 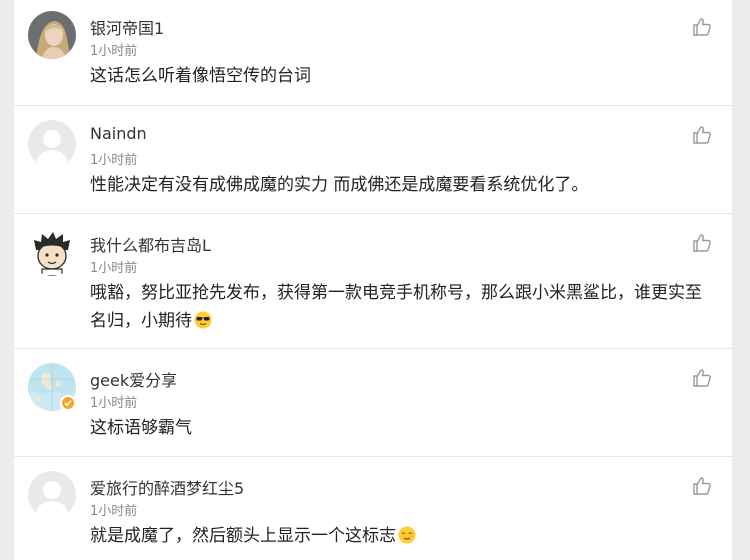 I want to click on cartoon-boy-avatar, so click(x=52, y=252).